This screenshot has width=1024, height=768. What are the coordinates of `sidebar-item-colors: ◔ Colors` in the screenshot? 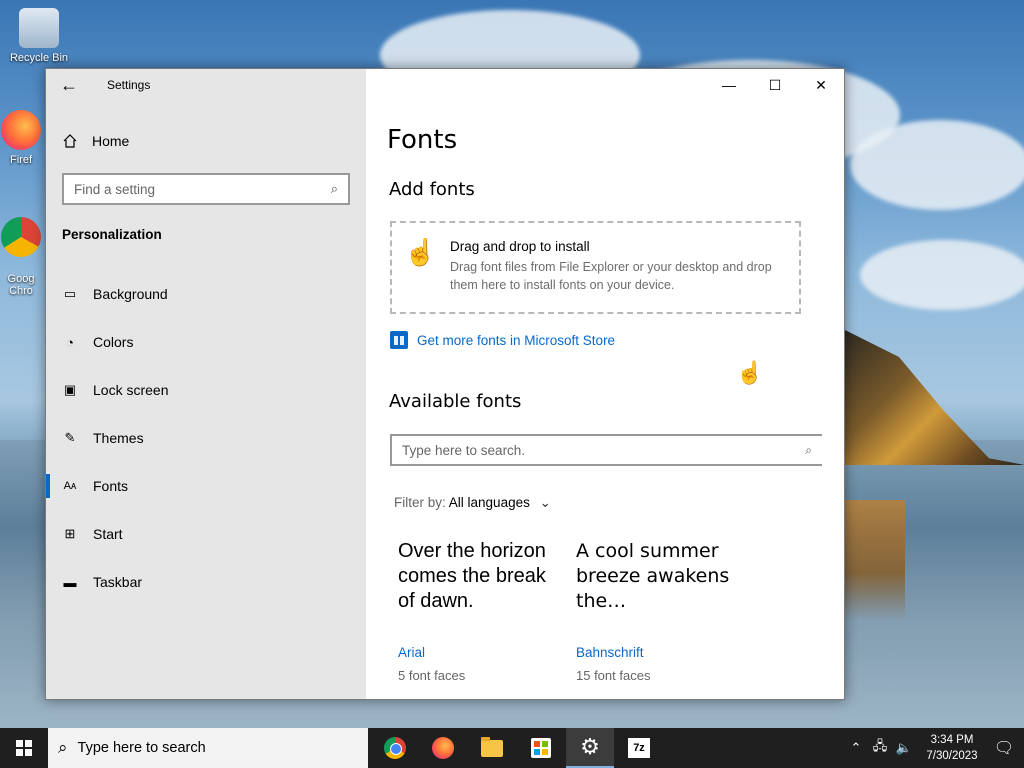 It's located at (206, 342).